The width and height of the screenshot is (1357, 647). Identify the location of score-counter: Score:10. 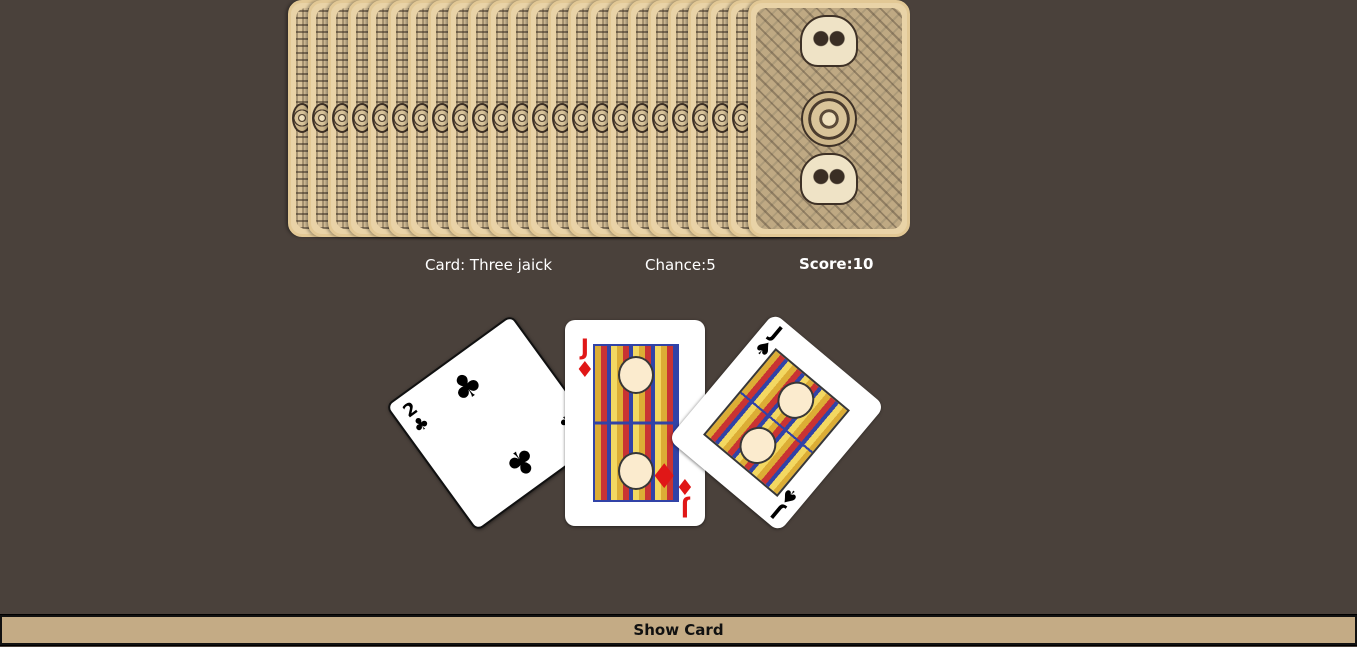
(836, 264).